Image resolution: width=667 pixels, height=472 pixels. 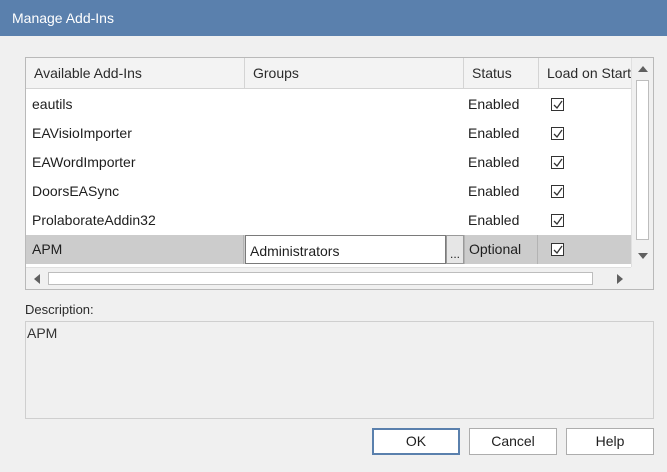 I want to click on table-row: eautils Enabled, so click(x=328, y=104).